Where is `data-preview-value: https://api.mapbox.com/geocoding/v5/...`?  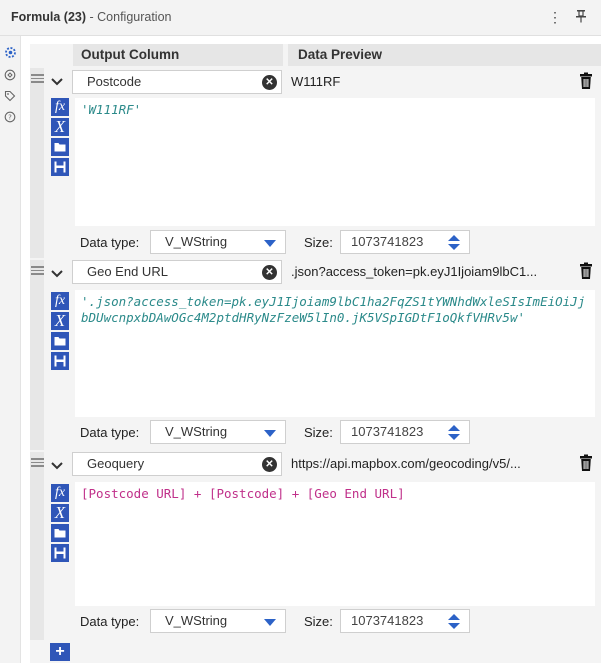 data-preview-value: https://api.mapbox.com/geocoding/v5/... is located at coordinates (406, 463).